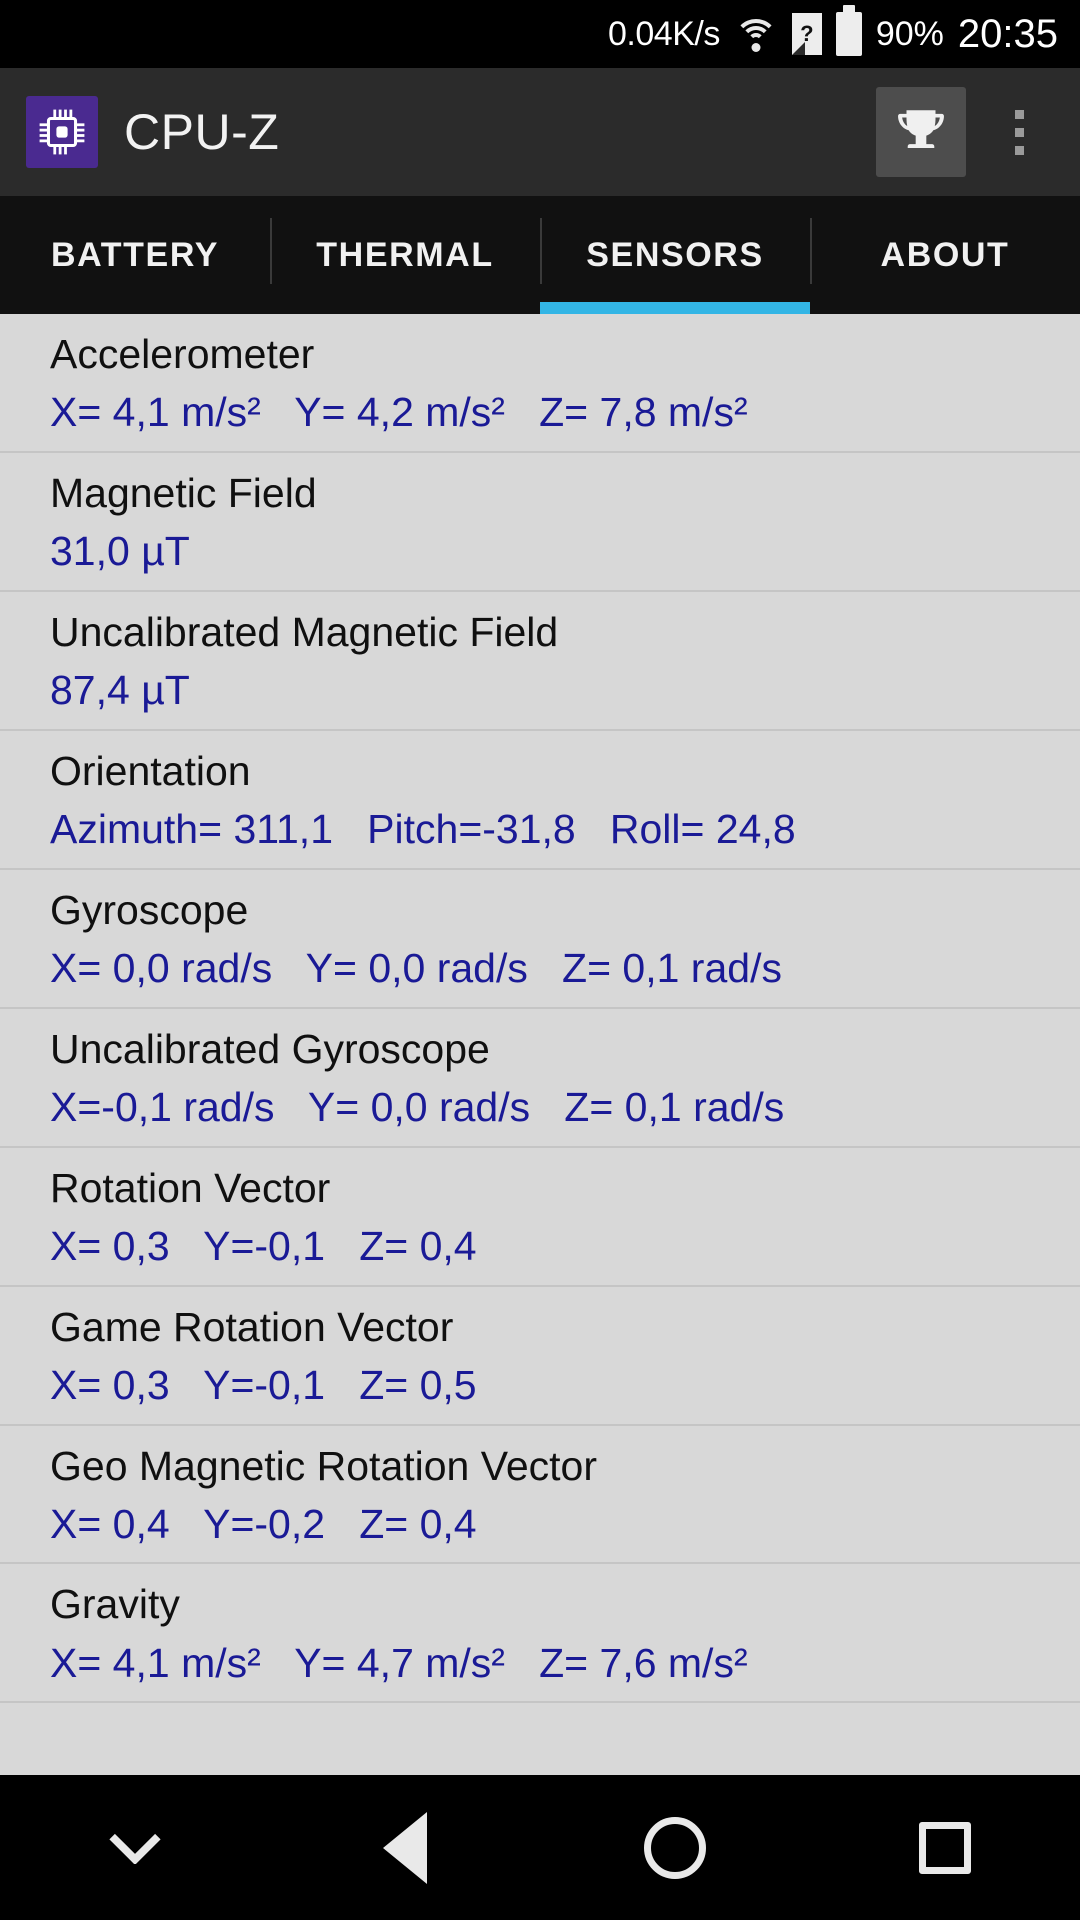 This screenshot has width=1080, height=1920. What do you see at coordinates (304, 631) in the screenshot?
I see `sensor-name: Uncalibrated Magnetic Field` at bounding box center [304, 631].